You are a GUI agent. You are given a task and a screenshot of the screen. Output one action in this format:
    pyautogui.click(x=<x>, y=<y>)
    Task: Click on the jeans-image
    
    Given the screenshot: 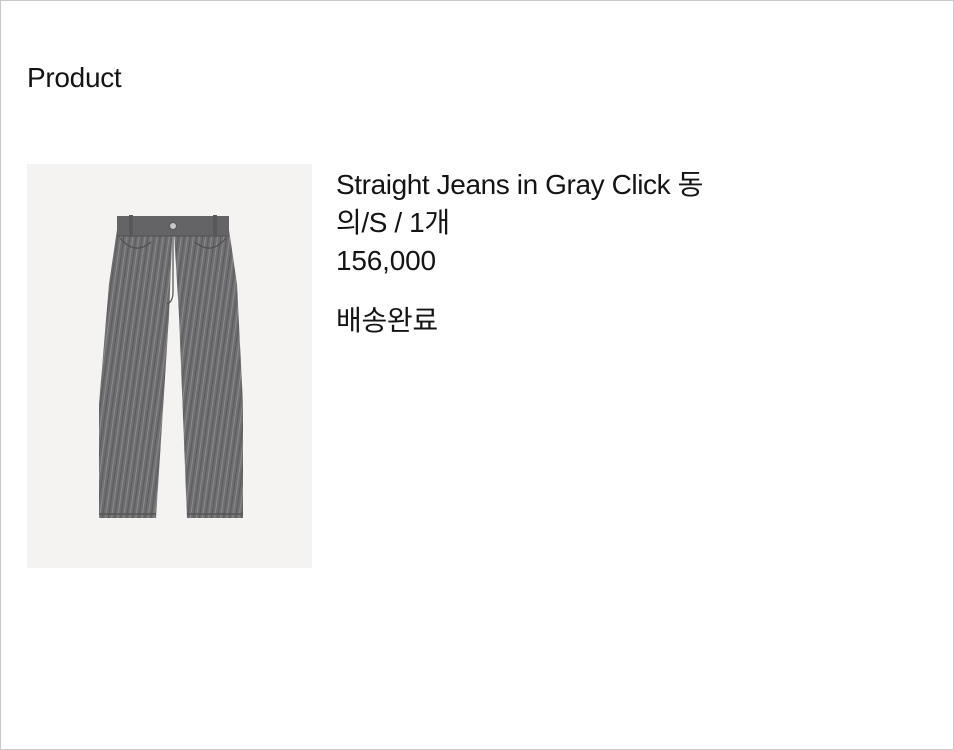 What is the action you would take?
    pyautogui.click(x=171, y=366)
    